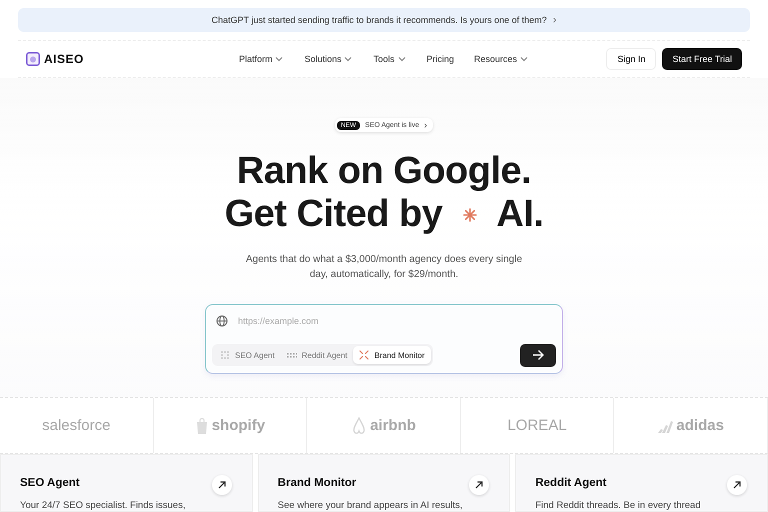 This screenshot has width=768, height=512. Describe the element at coordinates (389, 59) in the screenshot. I see `nav-menu-item: Tools` at that location.